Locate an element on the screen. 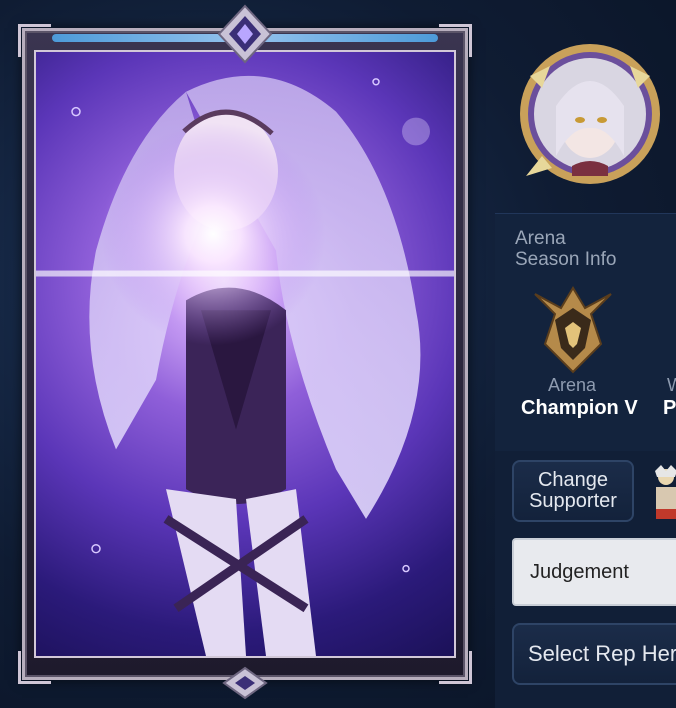  crest-bottom-icon is located at coordinates (245, 683).